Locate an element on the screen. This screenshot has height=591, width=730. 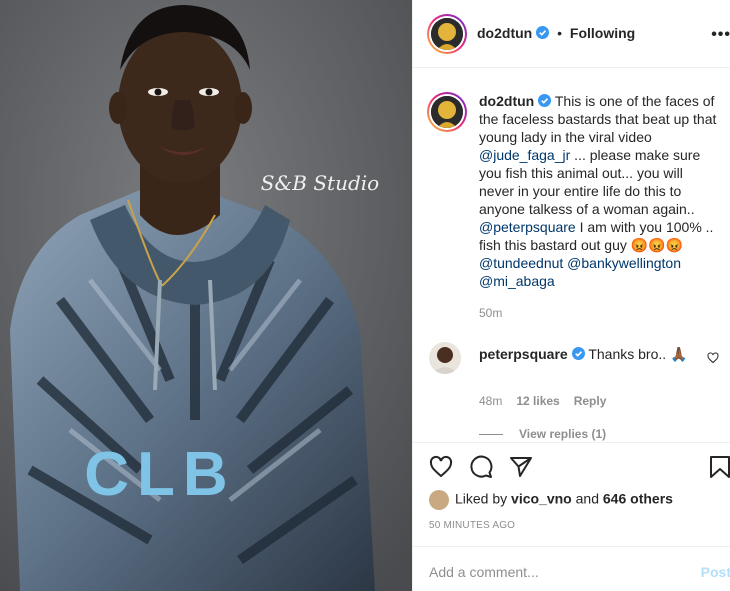
view-replies-label: View replies (1) is located at coordinates (563, 434).